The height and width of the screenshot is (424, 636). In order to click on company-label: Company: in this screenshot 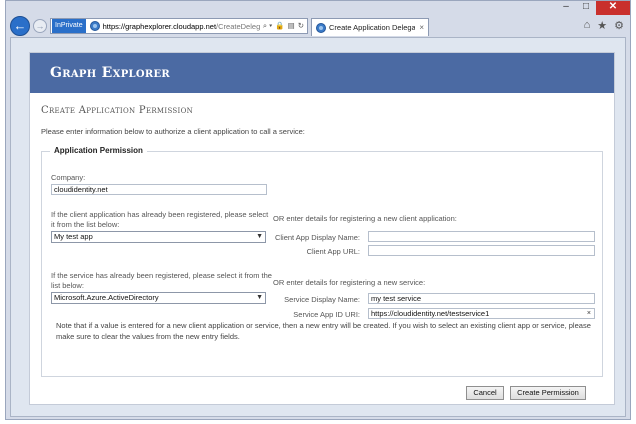, I will do `click(68, 177)`.